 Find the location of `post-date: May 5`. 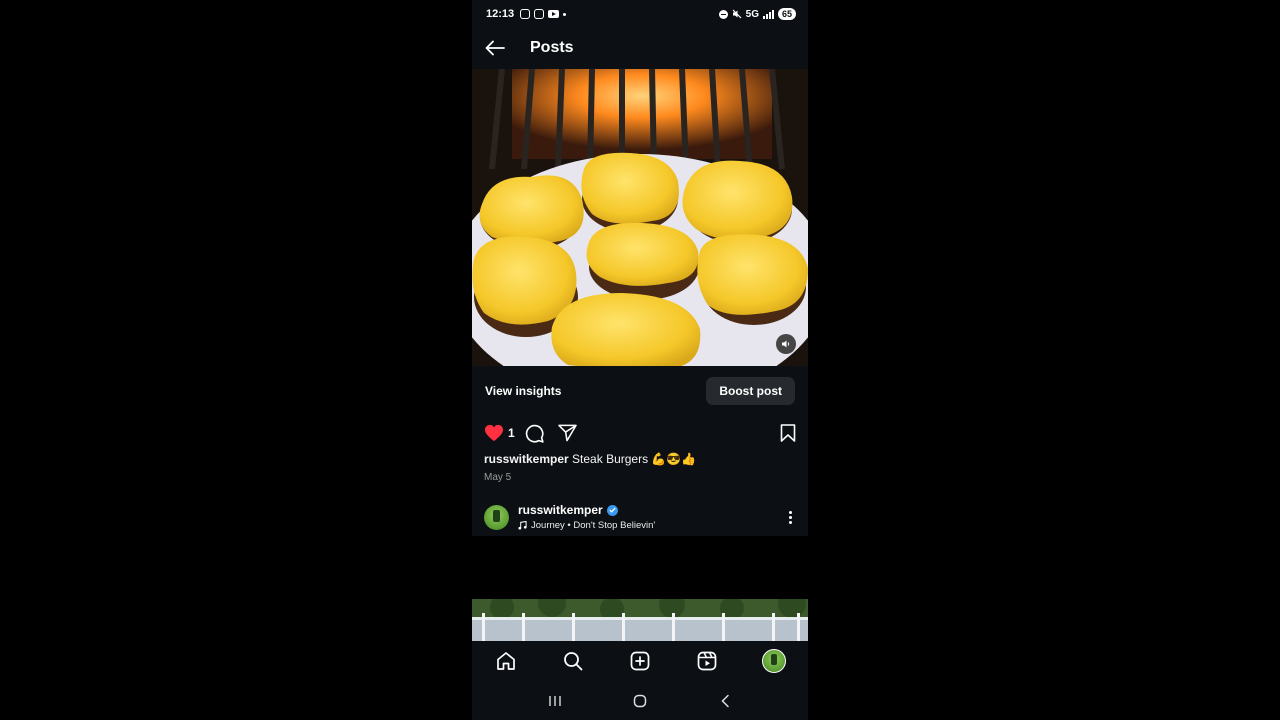

post-date: May 5 is located at coordinates (498, 477).